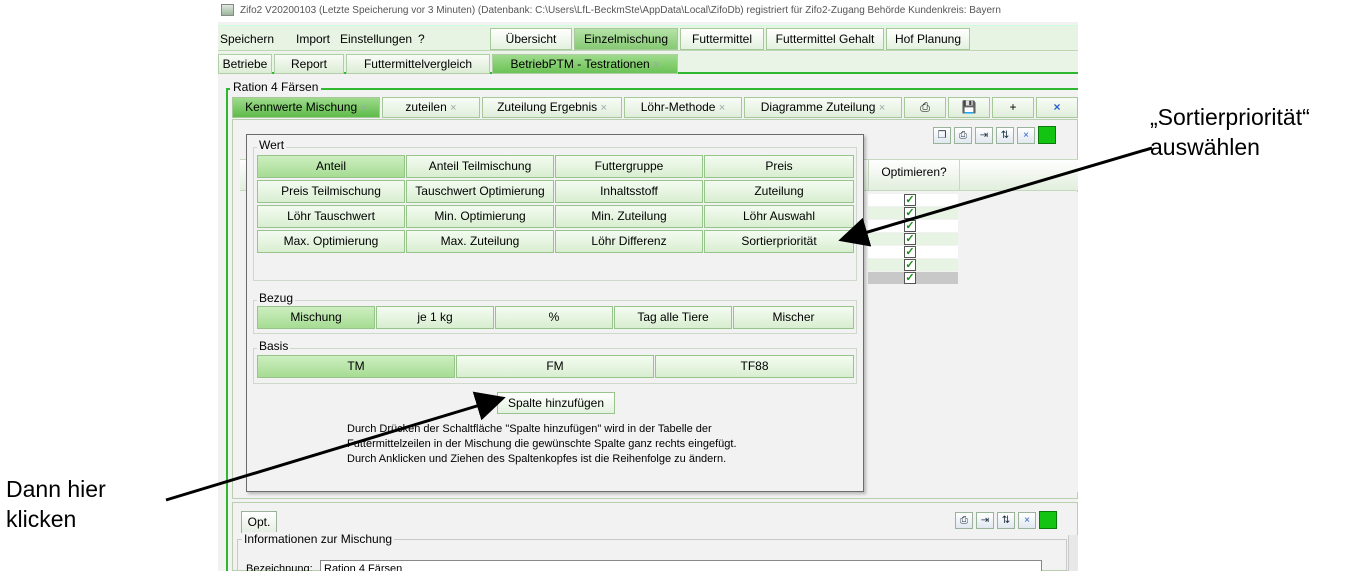  Describe the element at coordinates (335, 446) in the screenshot. I see `arrow-to-add-column-button` at that location.